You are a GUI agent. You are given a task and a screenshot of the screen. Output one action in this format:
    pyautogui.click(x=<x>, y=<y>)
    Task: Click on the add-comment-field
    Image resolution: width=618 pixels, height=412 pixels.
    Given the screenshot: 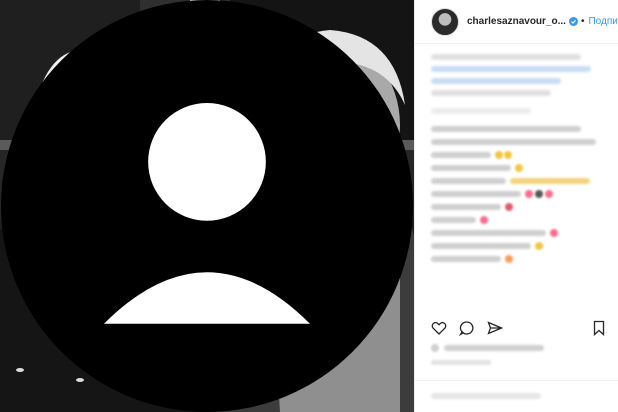 What is the action you would take?
    pyautogui.click(x=516, y=396)
    